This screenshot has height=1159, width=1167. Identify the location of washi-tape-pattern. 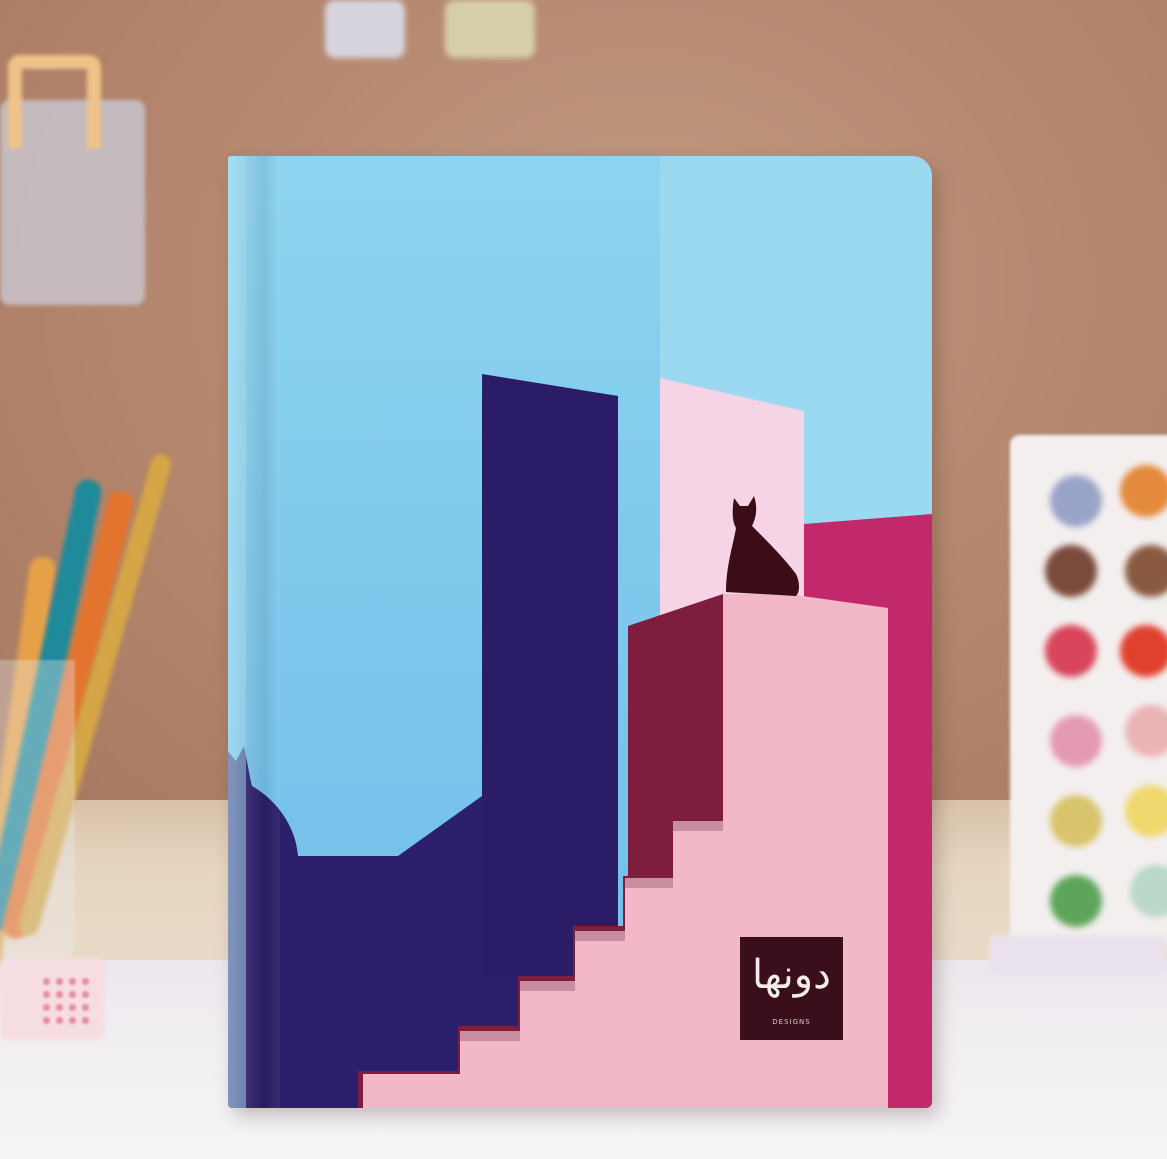
(67, 1002).